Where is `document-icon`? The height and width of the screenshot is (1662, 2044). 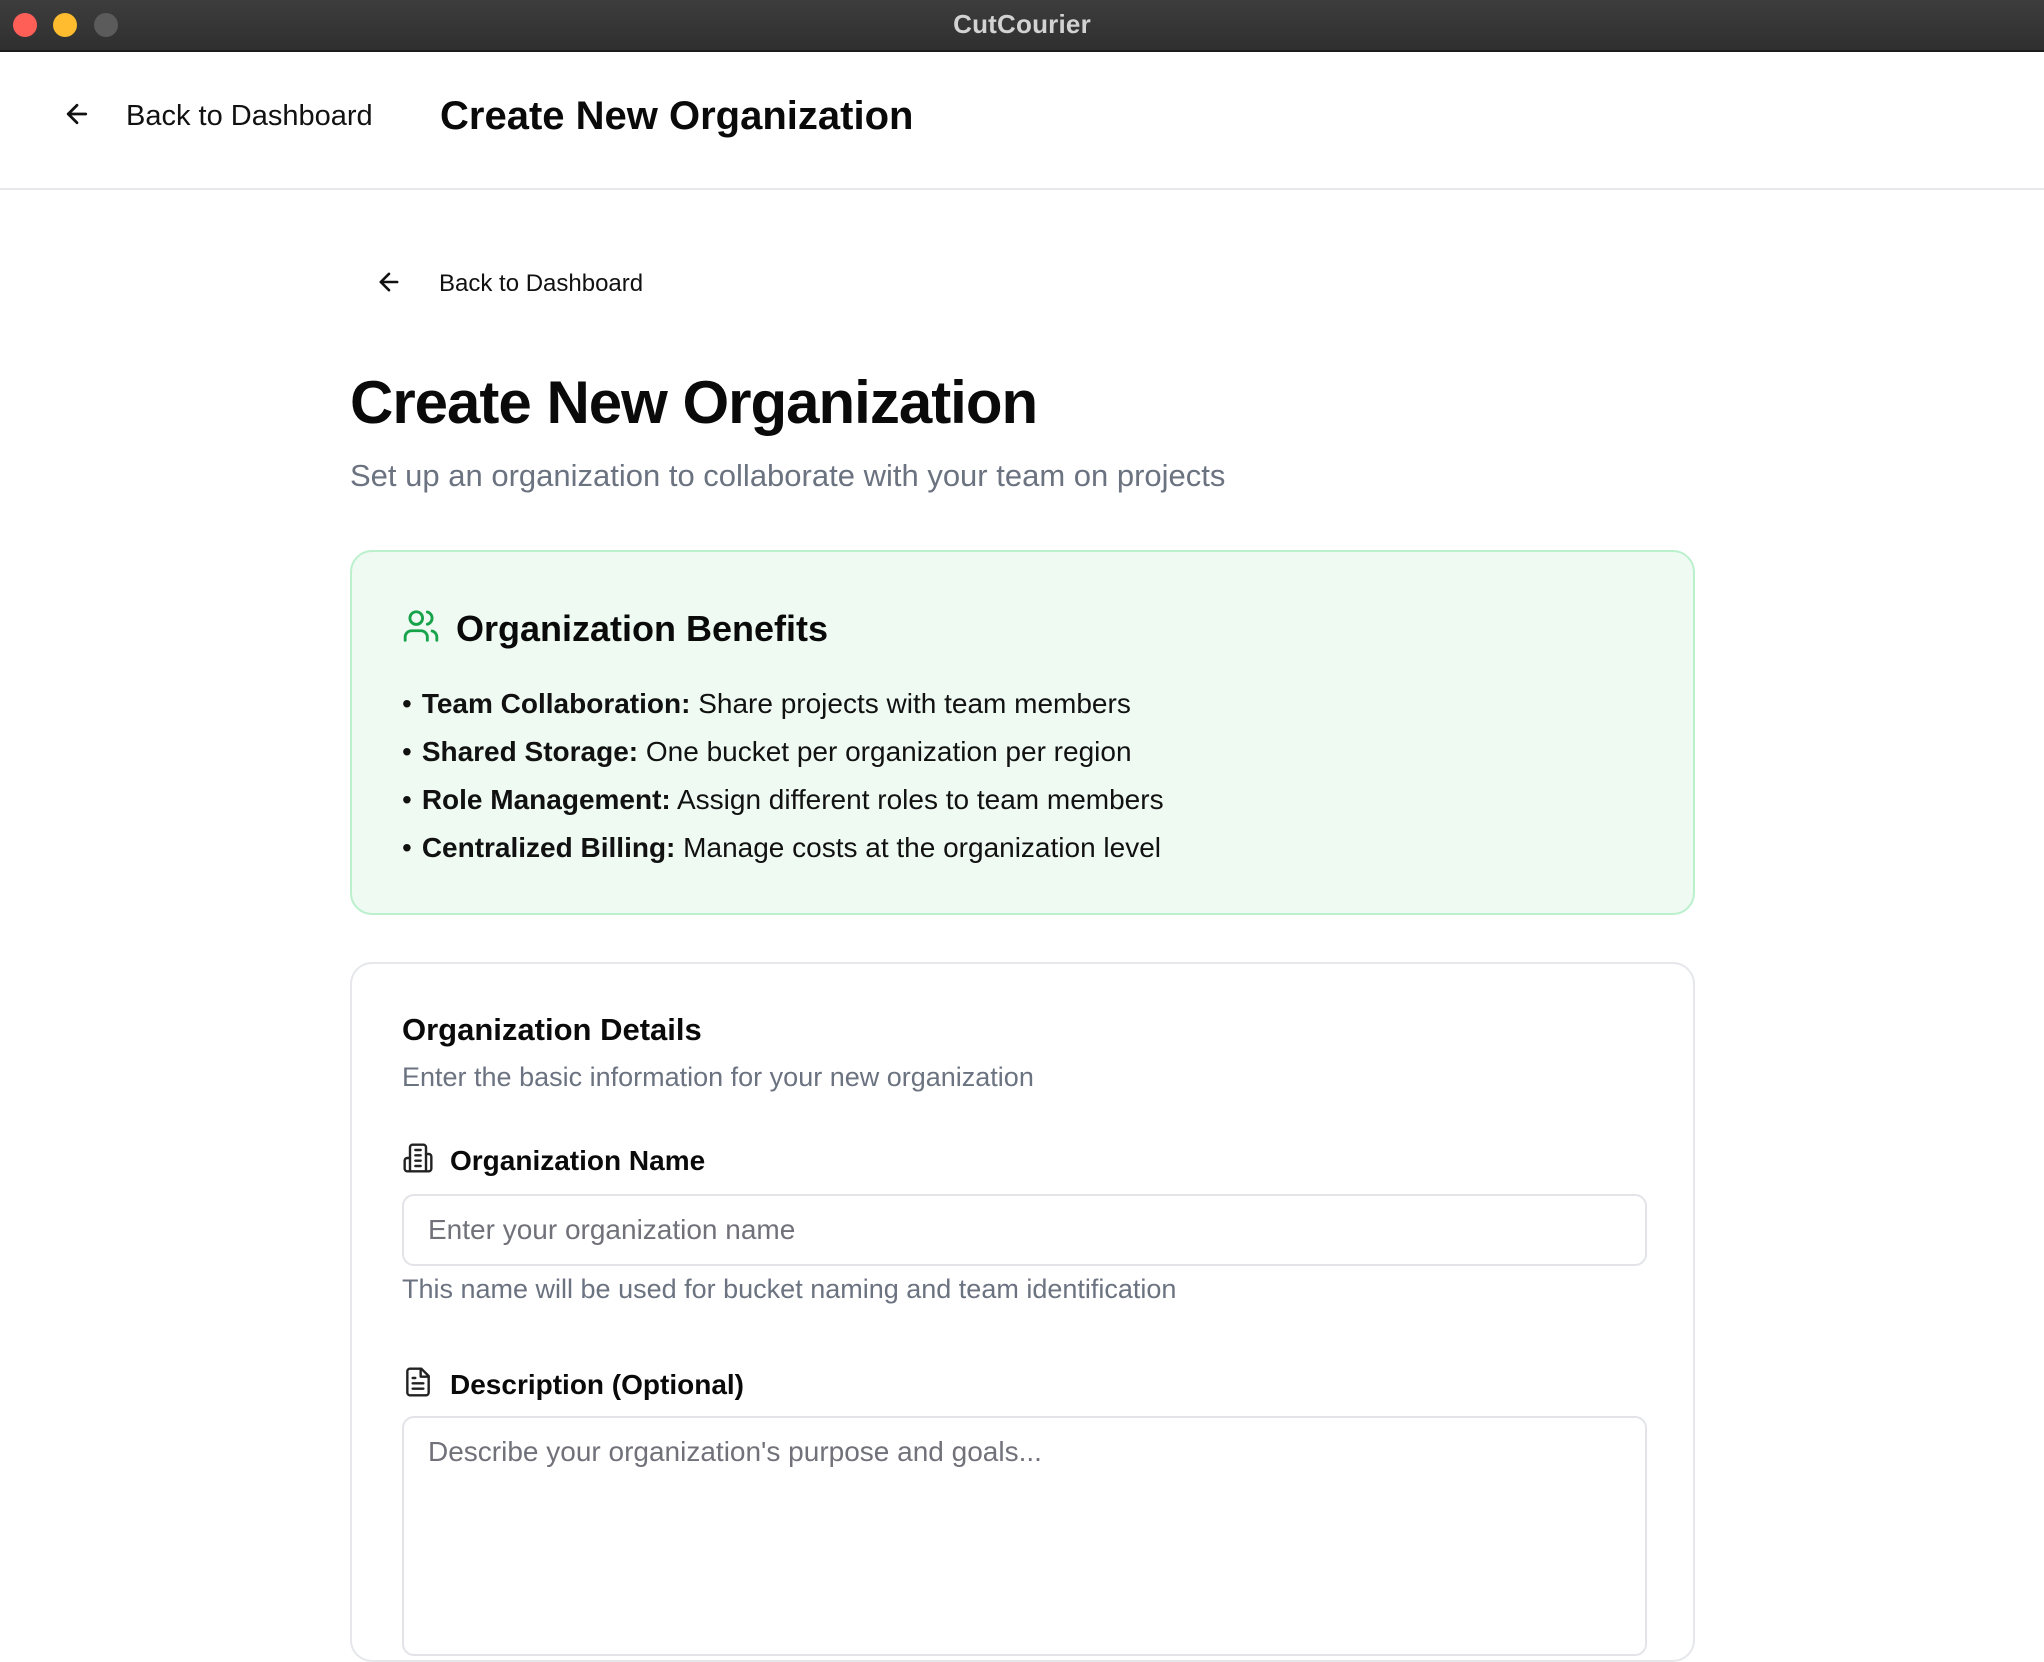 document-icon is located at coordinates (418, 1384).